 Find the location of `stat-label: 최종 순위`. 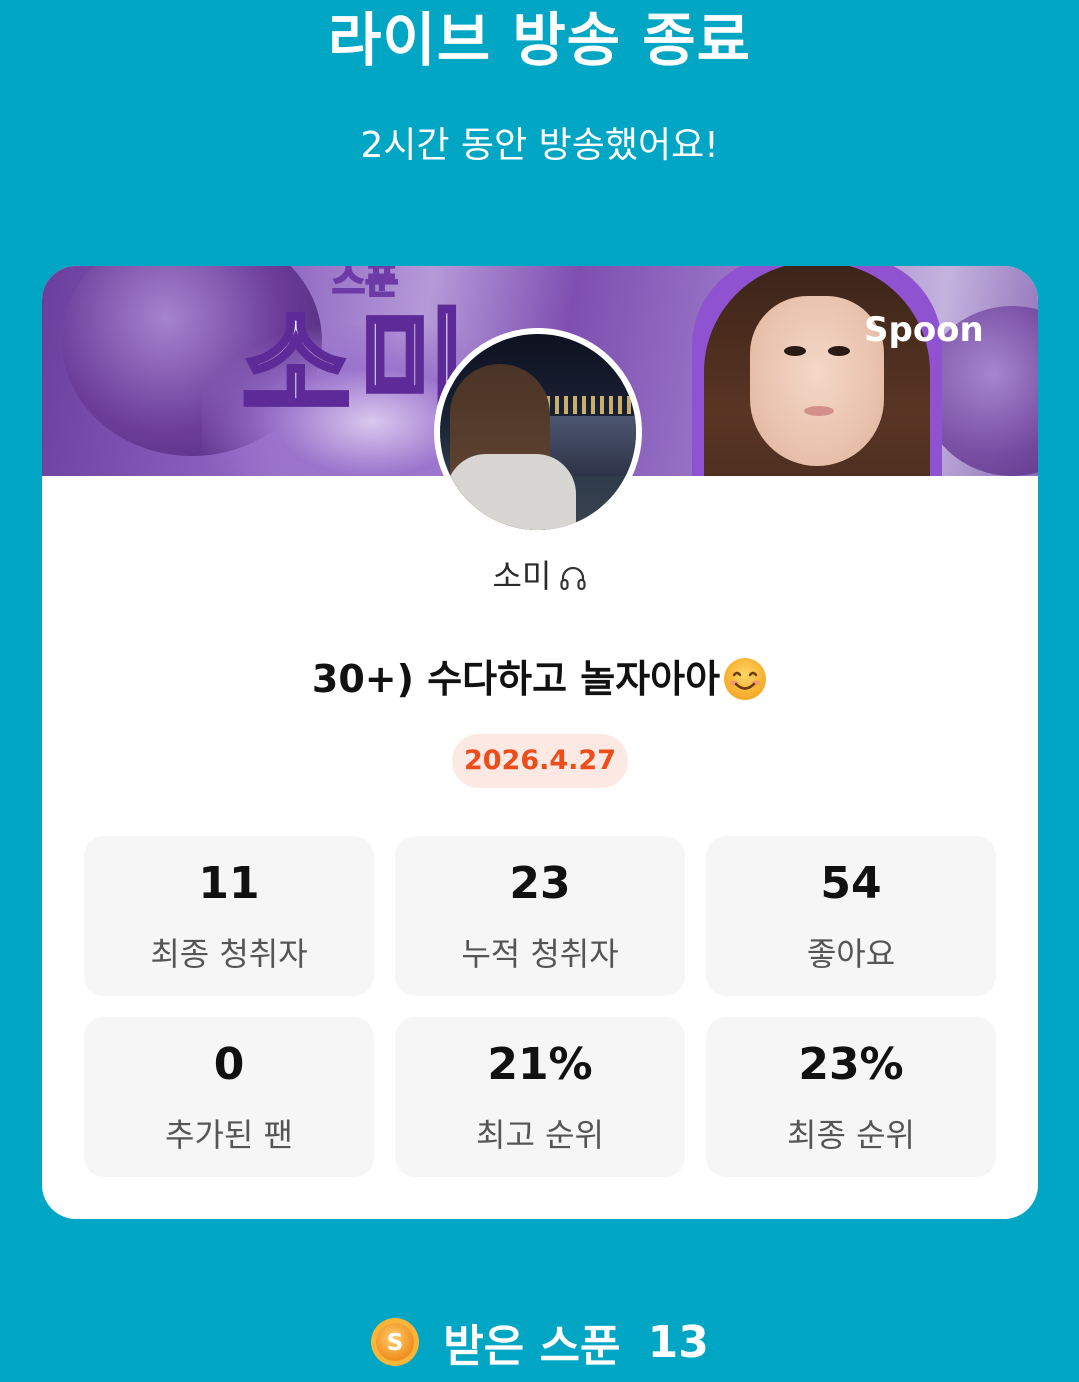

stat-label: 최종 순위 is located at coordinates (851, 1135).